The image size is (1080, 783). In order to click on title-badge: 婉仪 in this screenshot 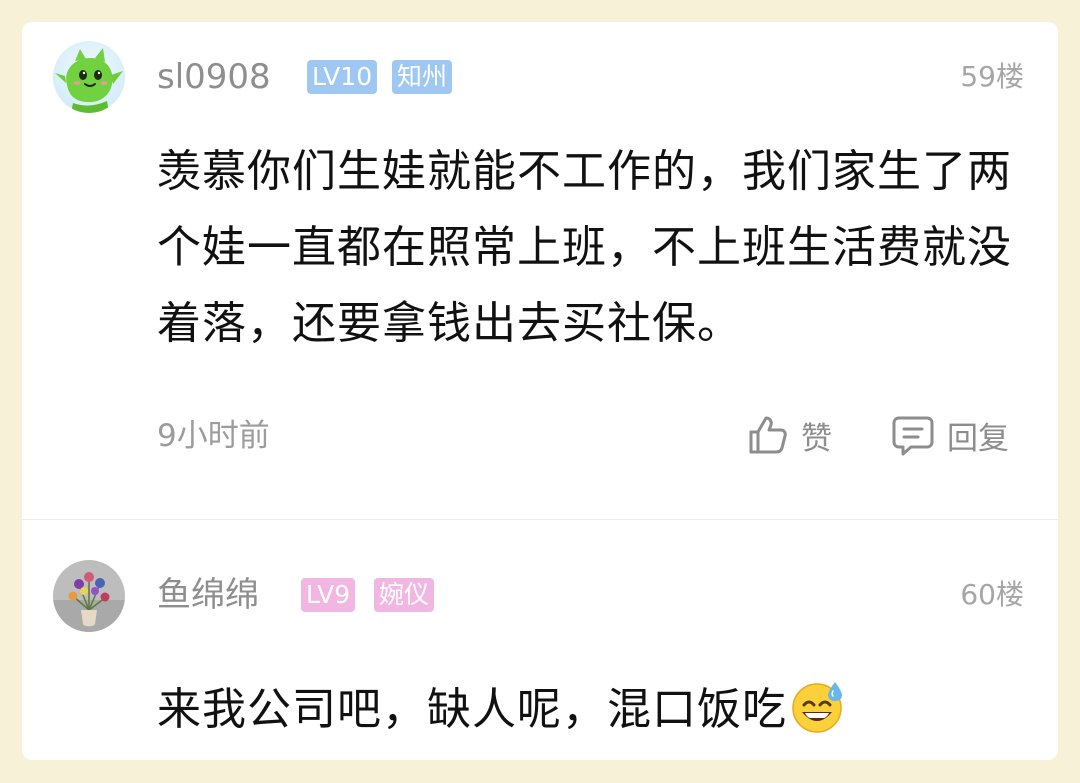, I will do `click(404, 595)`.